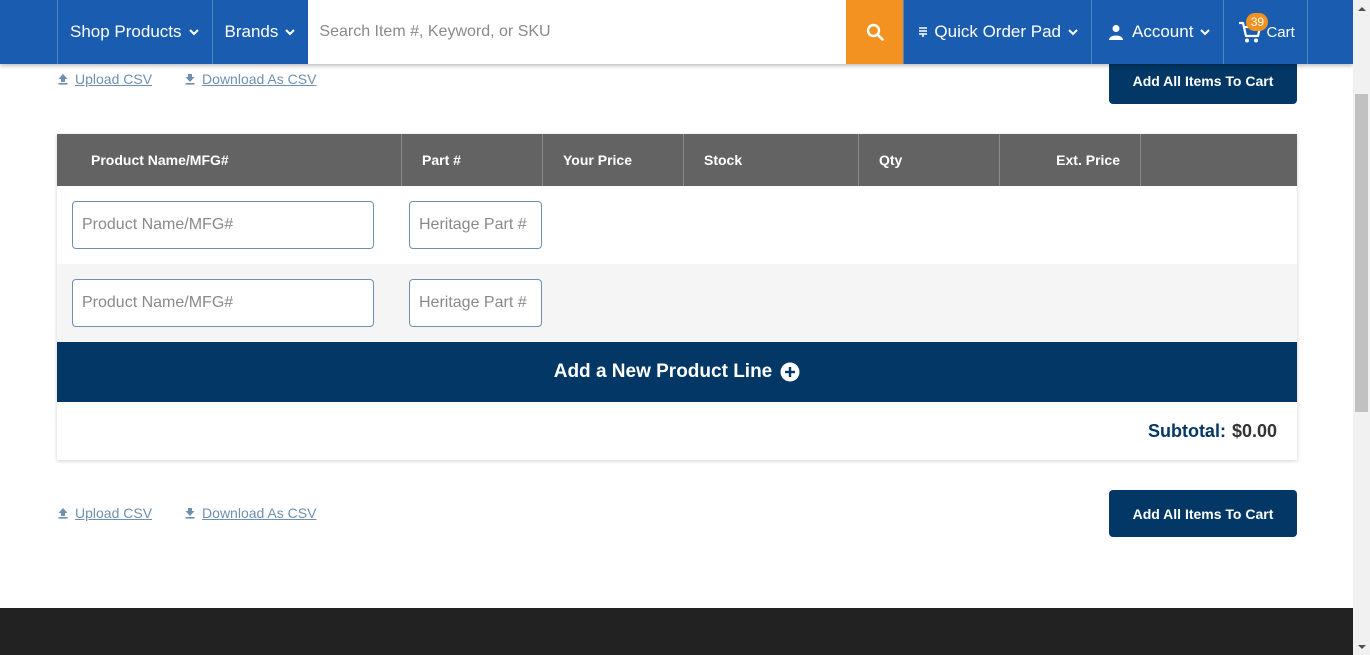 The image size is (1370, 655). I want to click on nav-account-label: Account, so click(1163, 31).